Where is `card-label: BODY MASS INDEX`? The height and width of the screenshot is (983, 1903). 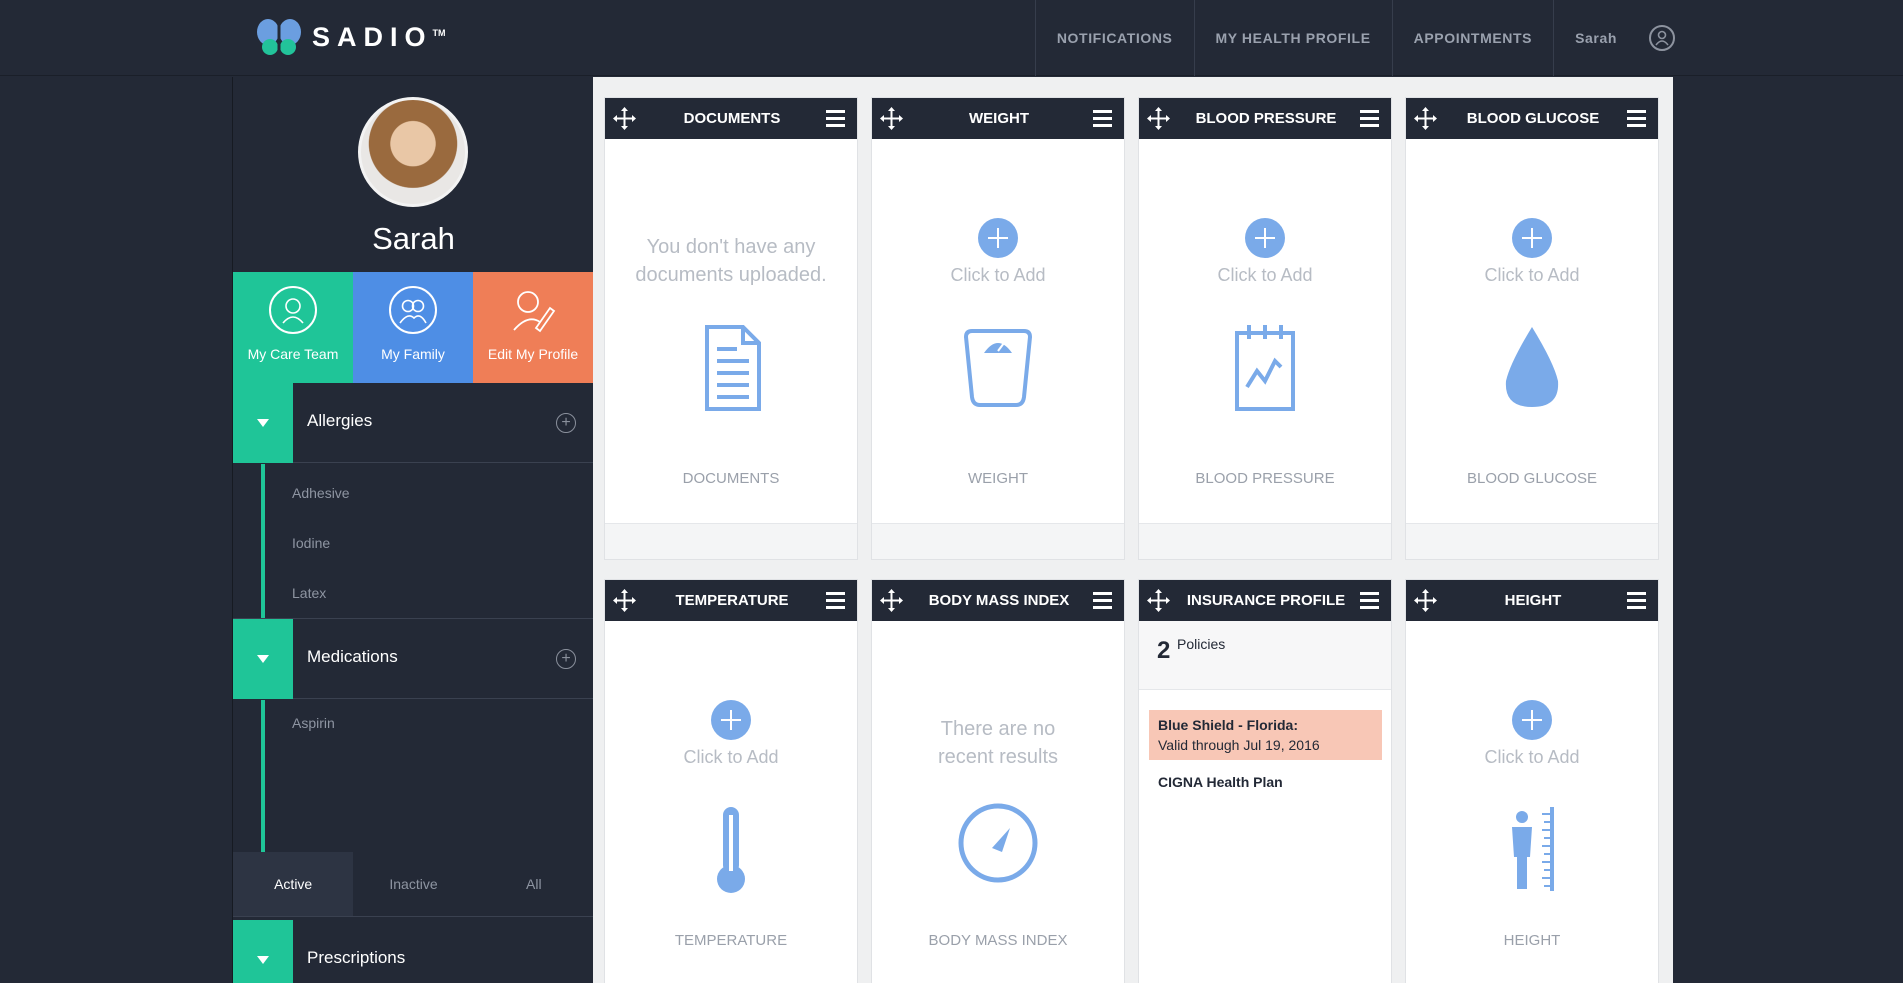 card-label: BODY MASS INDEX is located at coordinates (998, 940).